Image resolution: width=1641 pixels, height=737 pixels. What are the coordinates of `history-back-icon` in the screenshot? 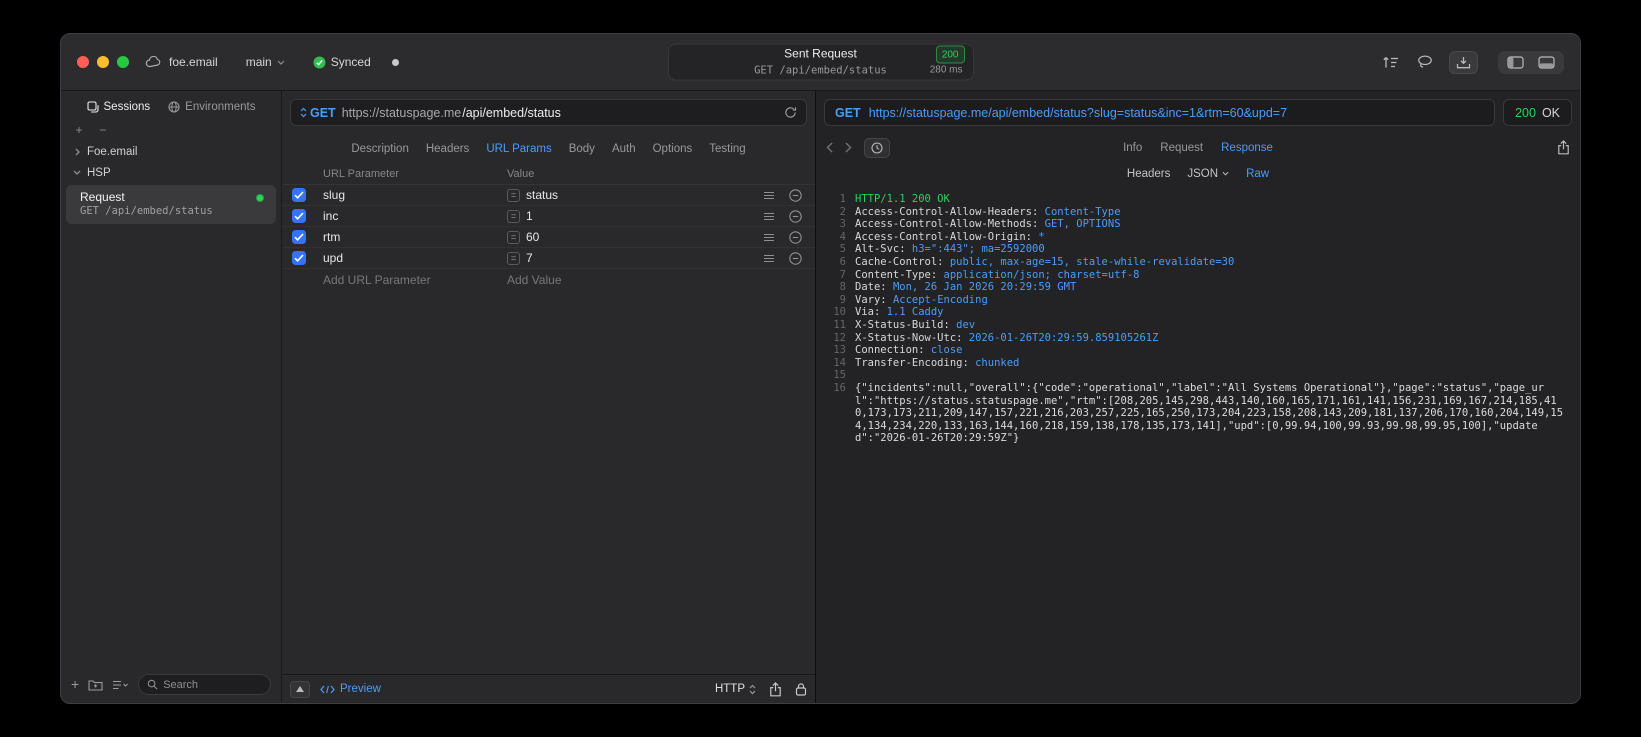 It's located at (829, 147).